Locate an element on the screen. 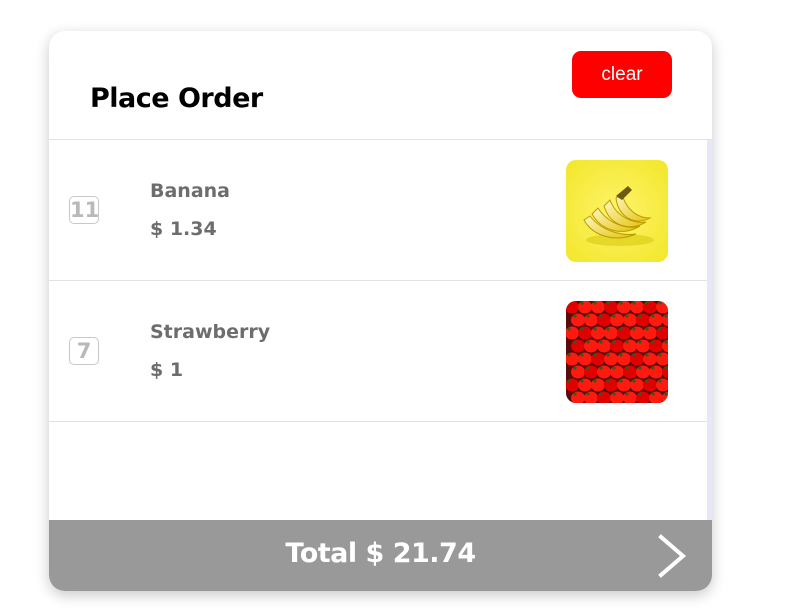 Image resolution: width=792 pixels, height=614 pixels. item-price: $ 1 is located at coordinates (167, 370).